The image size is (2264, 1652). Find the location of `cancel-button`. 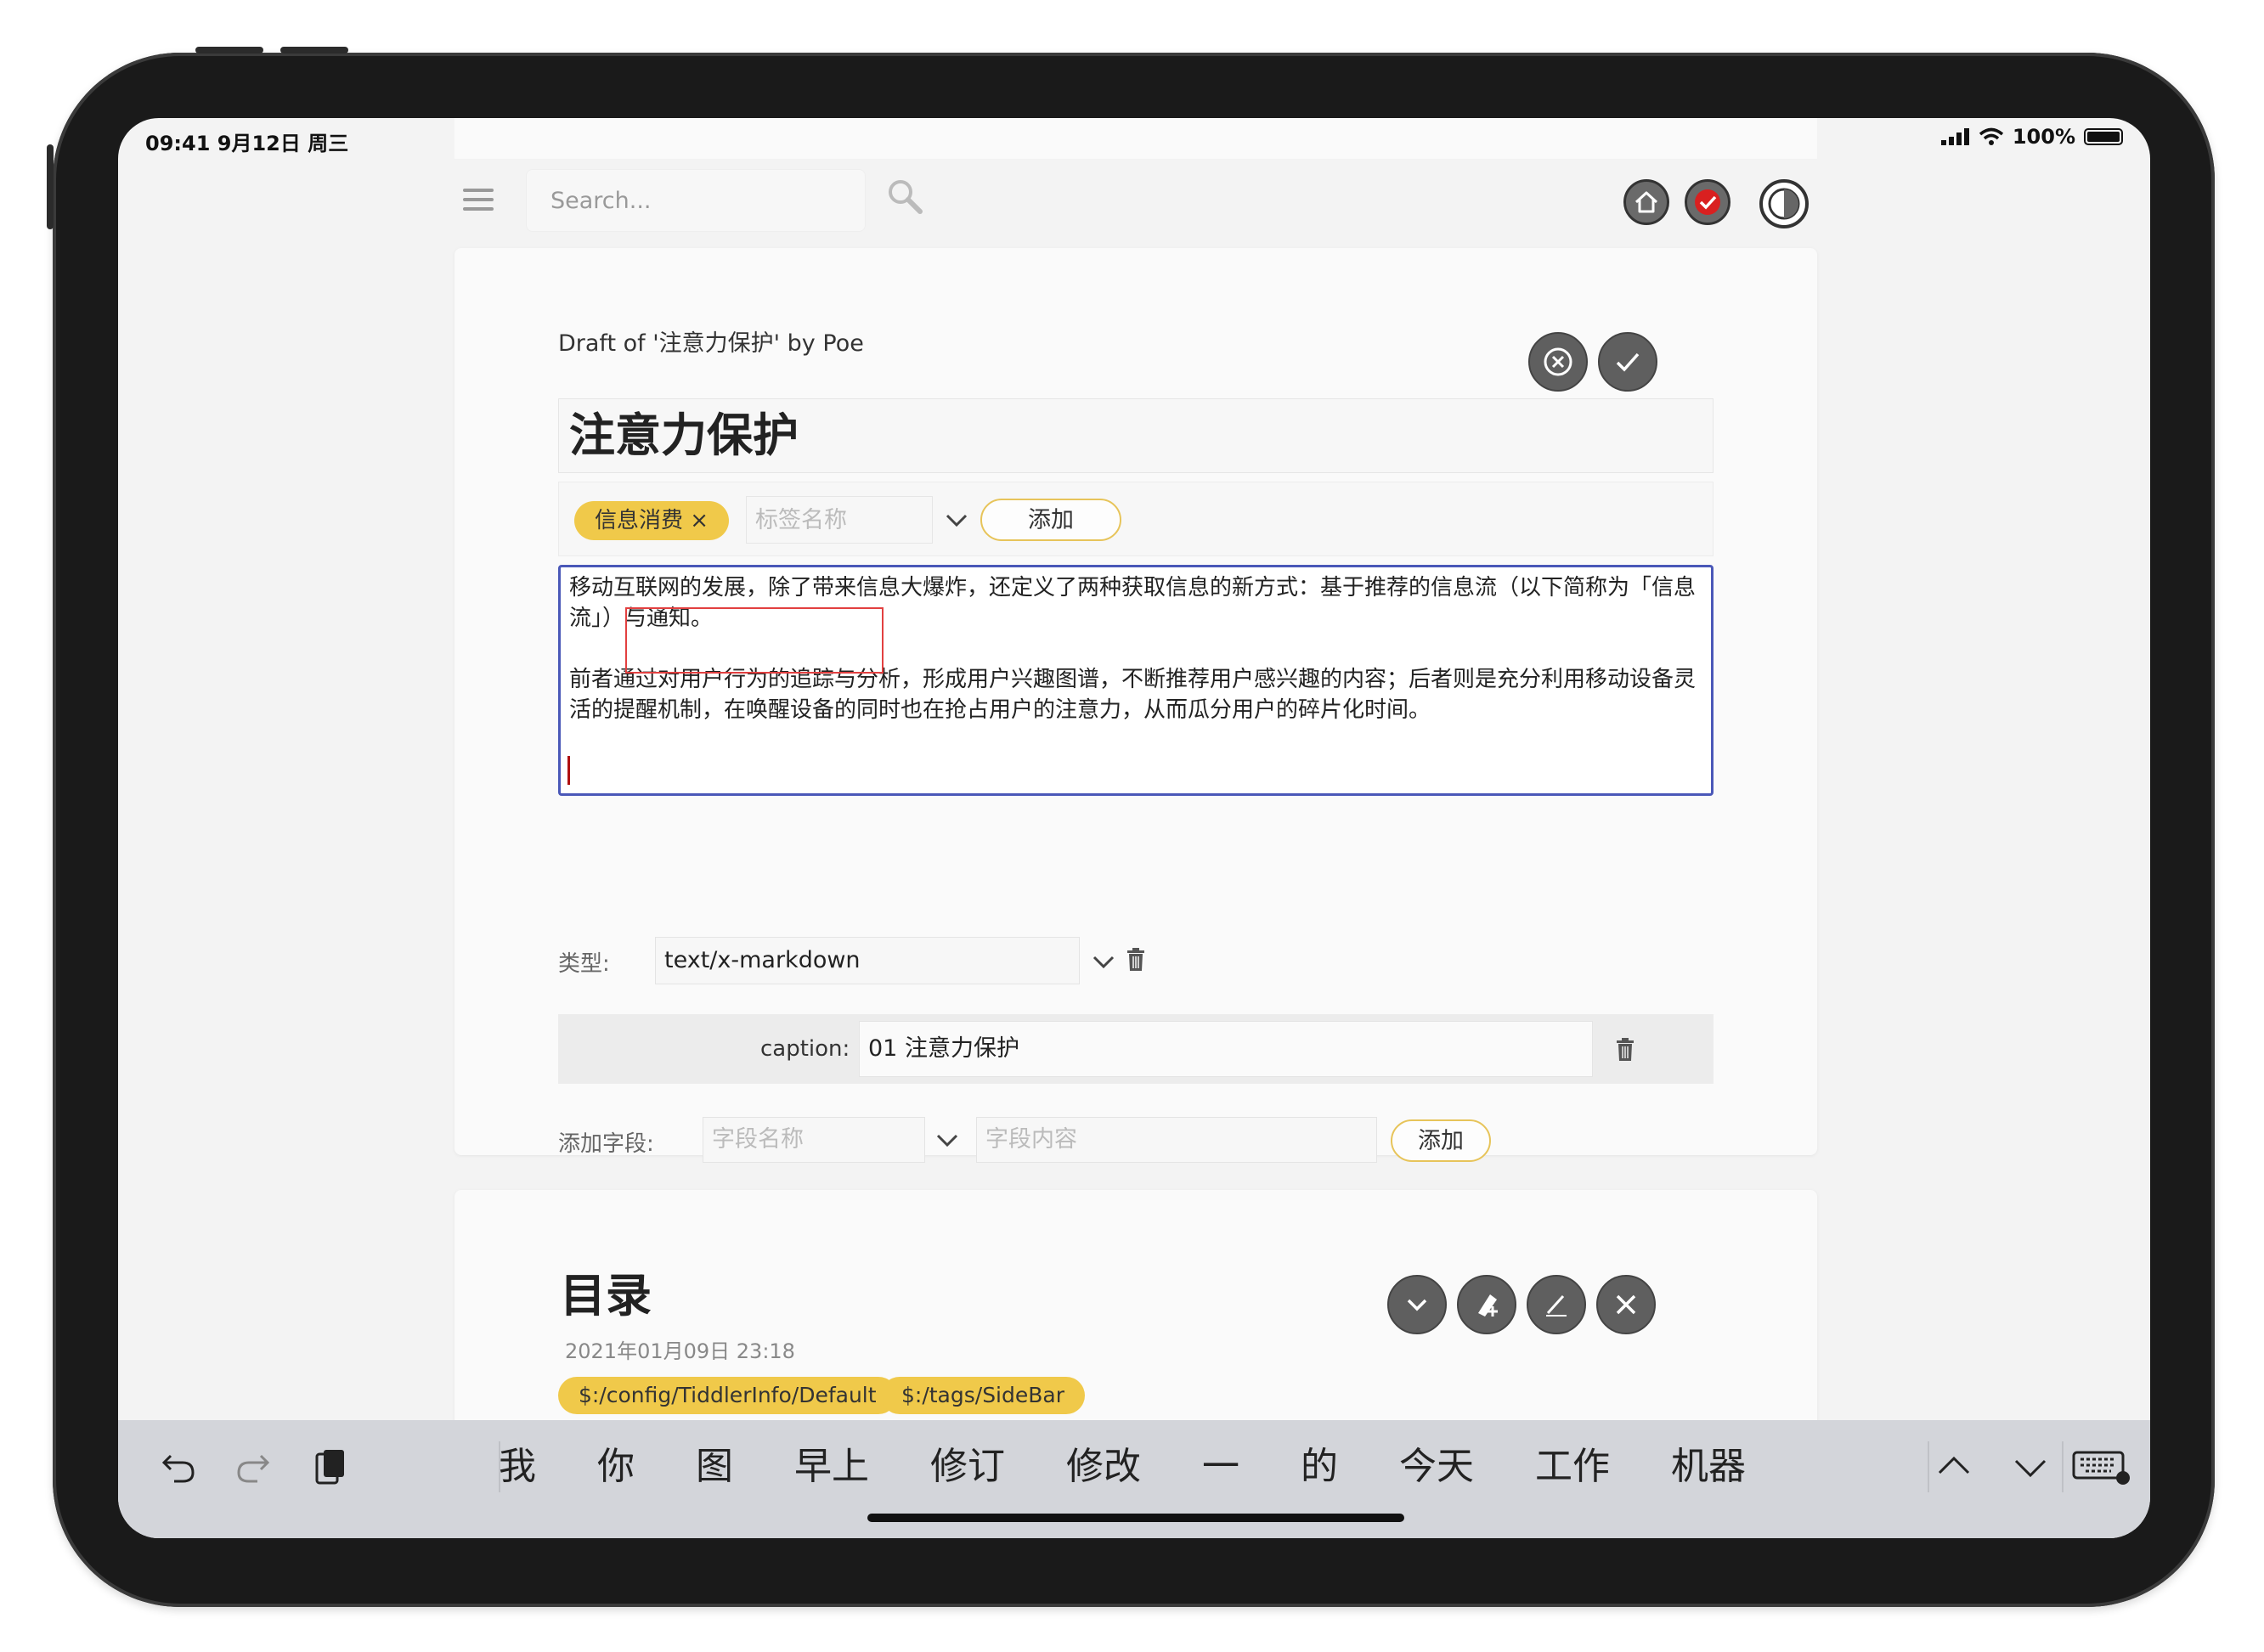

cancel-button is located at coordinates (1558, 362).